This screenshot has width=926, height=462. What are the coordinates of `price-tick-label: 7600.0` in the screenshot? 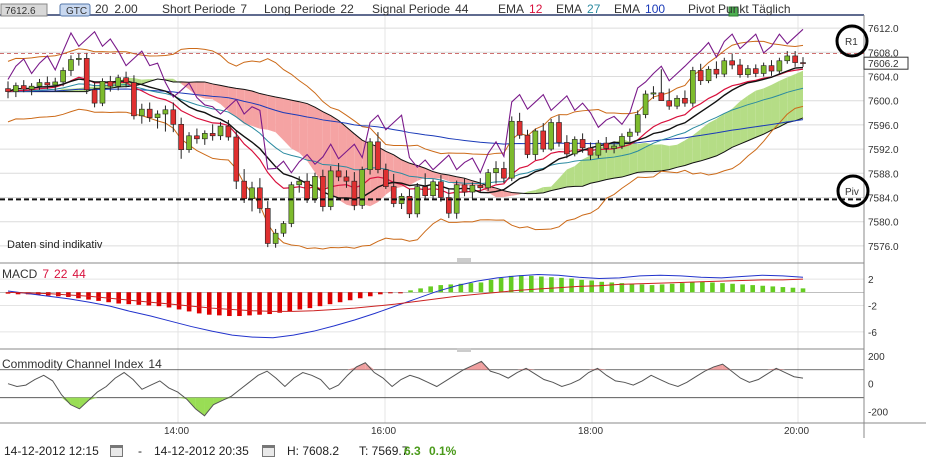 It's located at (883, 102).